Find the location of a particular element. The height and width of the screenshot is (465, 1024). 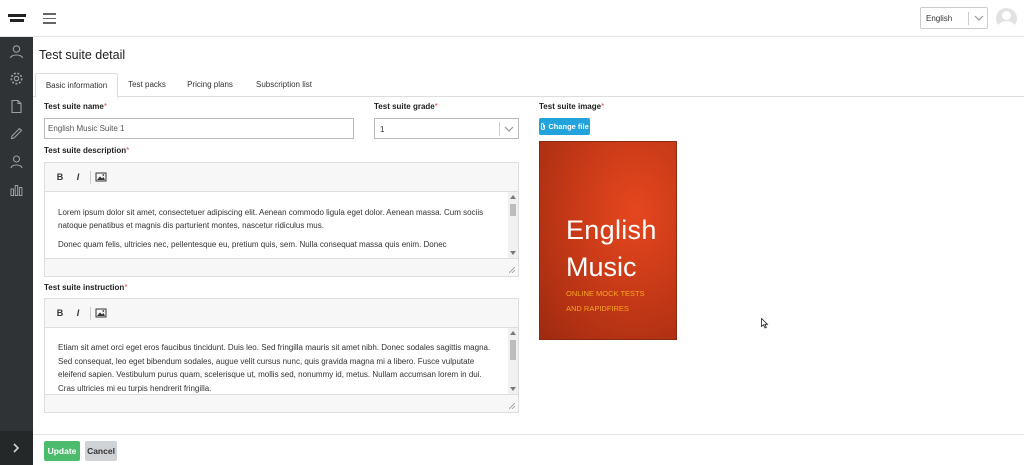

cover-title-line1: English is located at coordinates (611, 230).